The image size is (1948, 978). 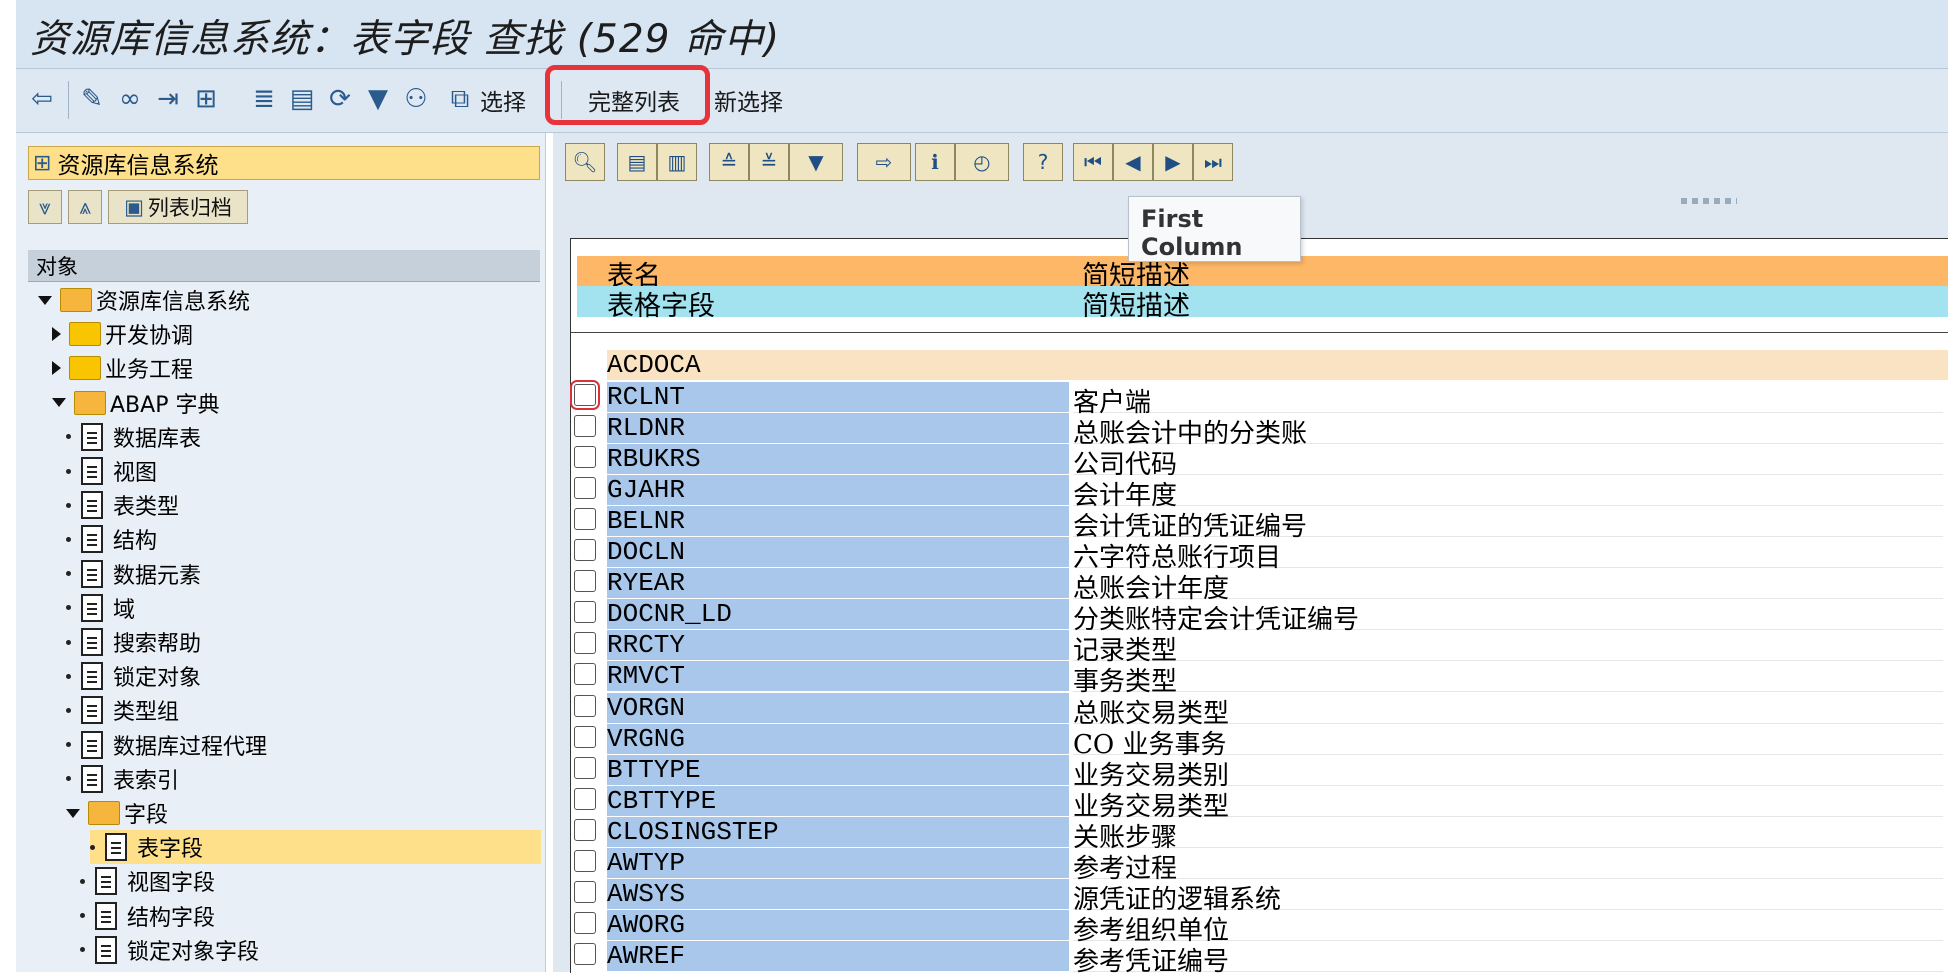 What do you see at coordinates (1259, 524) in the screenshot?
I see `table-row: BELNR 会计凭证的凭证编号` at bounding box center [1259, 524].